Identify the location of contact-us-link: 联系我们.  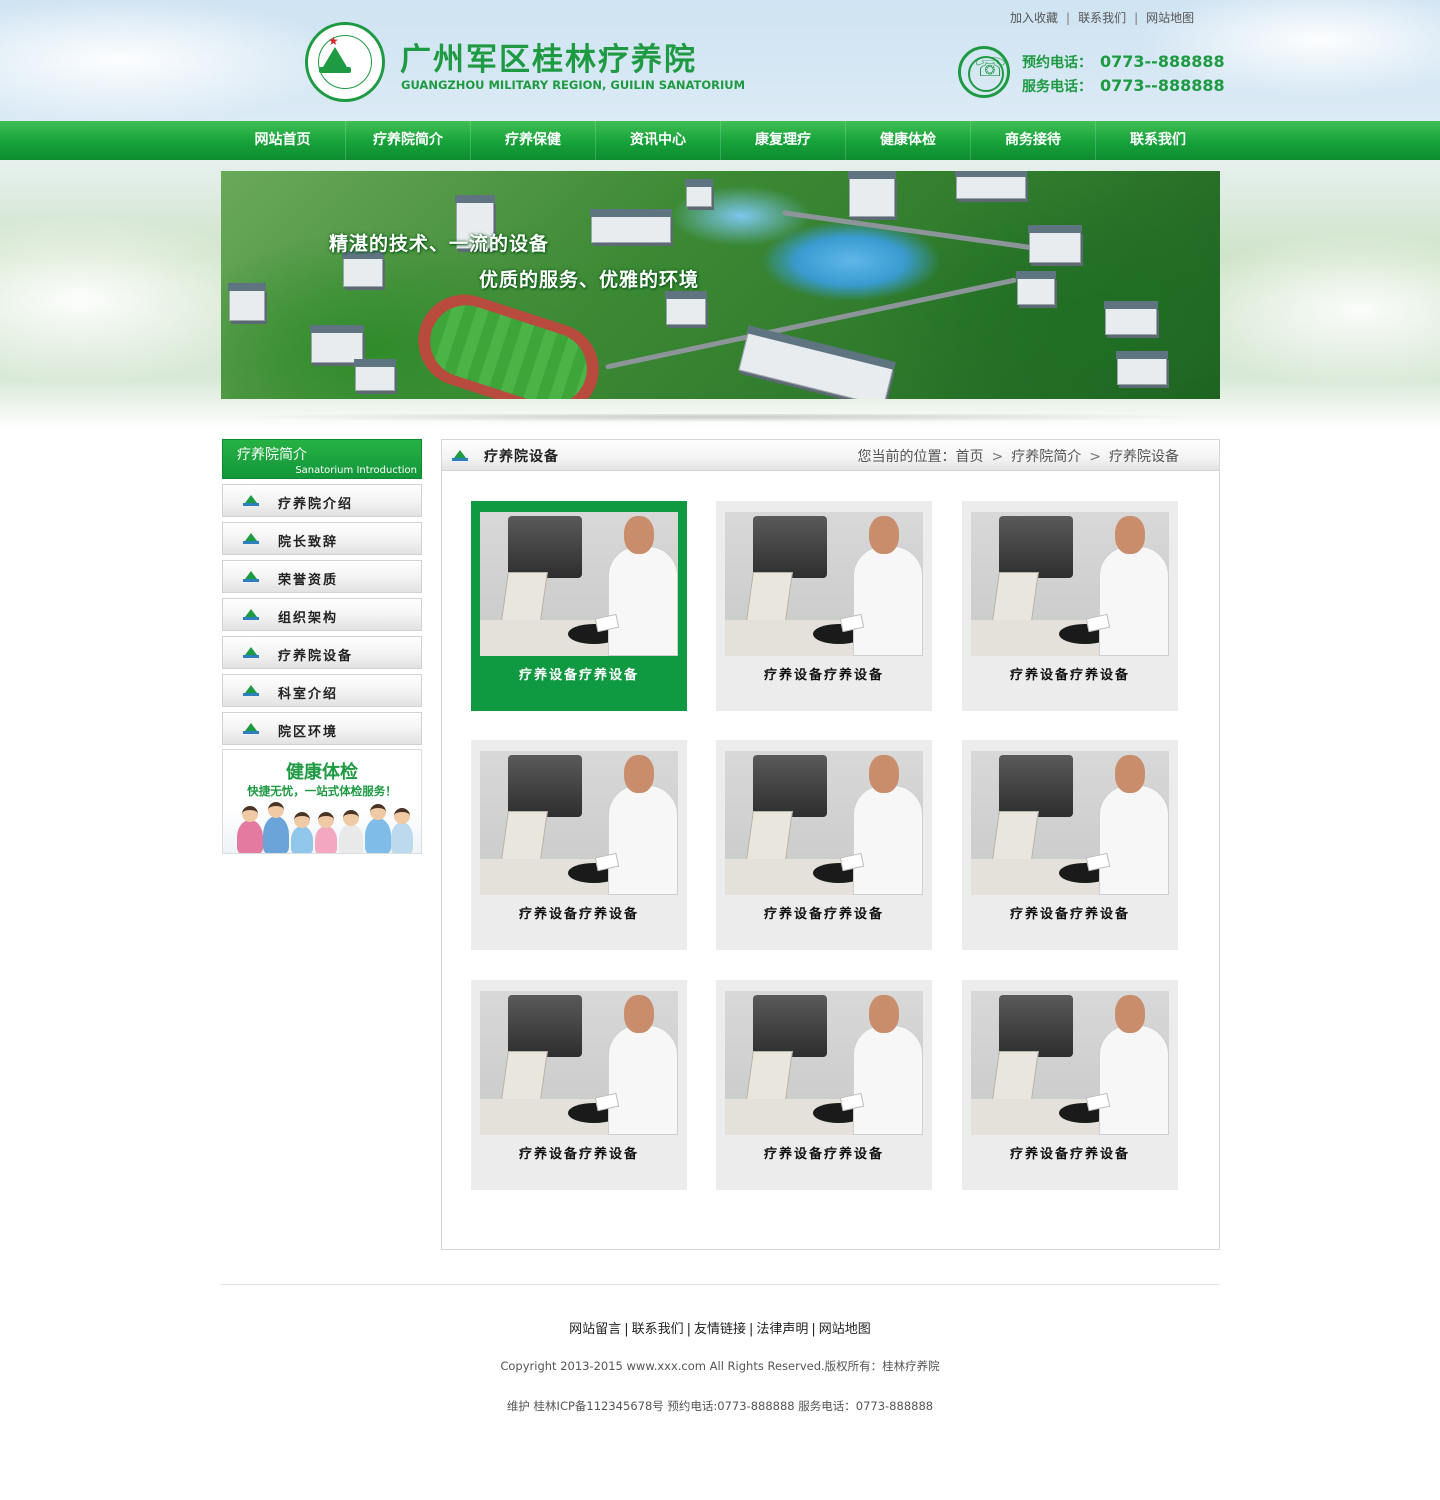
(1102, 17).